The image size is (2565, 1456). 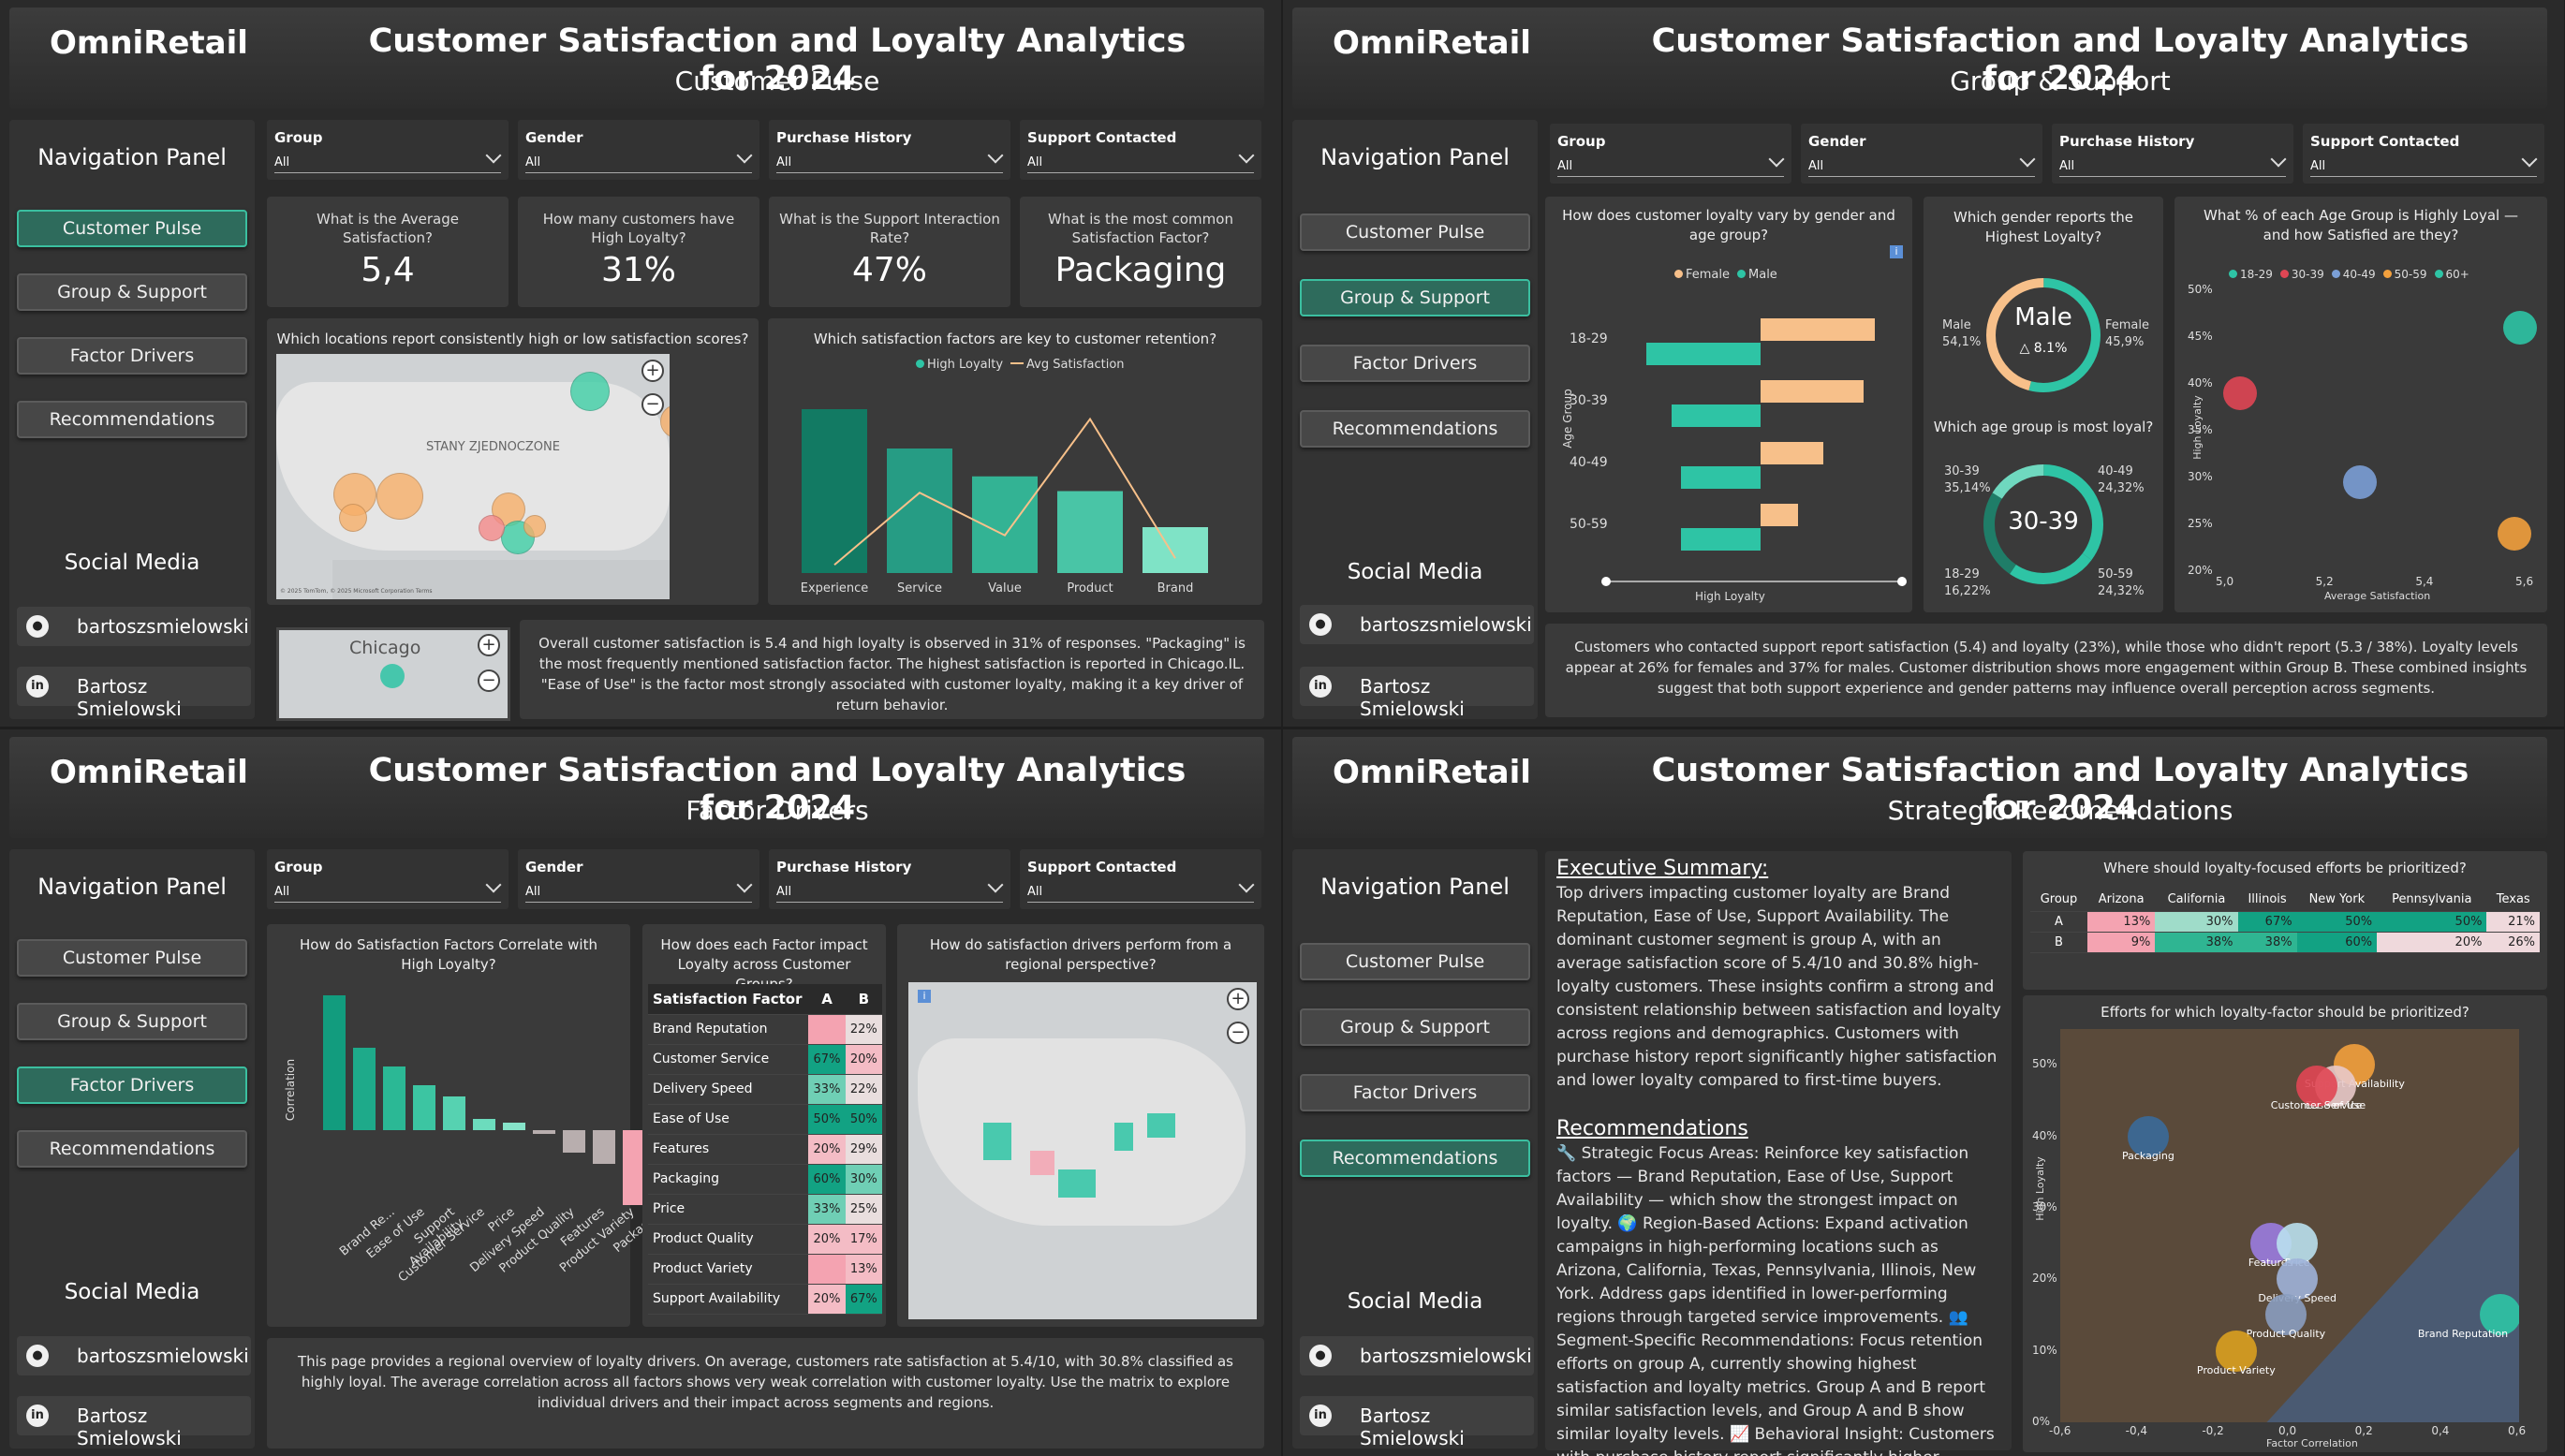 What do you see at coordinates (834, 491) in the screenshot?
I see `bar-experience` at bounding box center [834, 491].